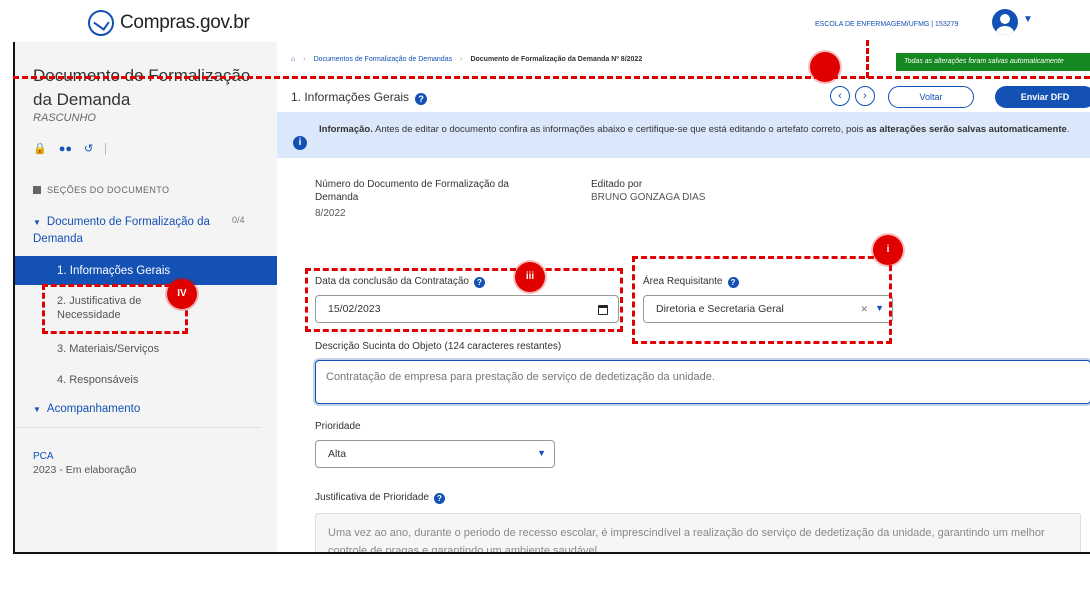 The width and height of the screenshot is (1090, 615). Describe the element at coordinates (101, 23) in the screenshot. I see `logo-icon` at that location.